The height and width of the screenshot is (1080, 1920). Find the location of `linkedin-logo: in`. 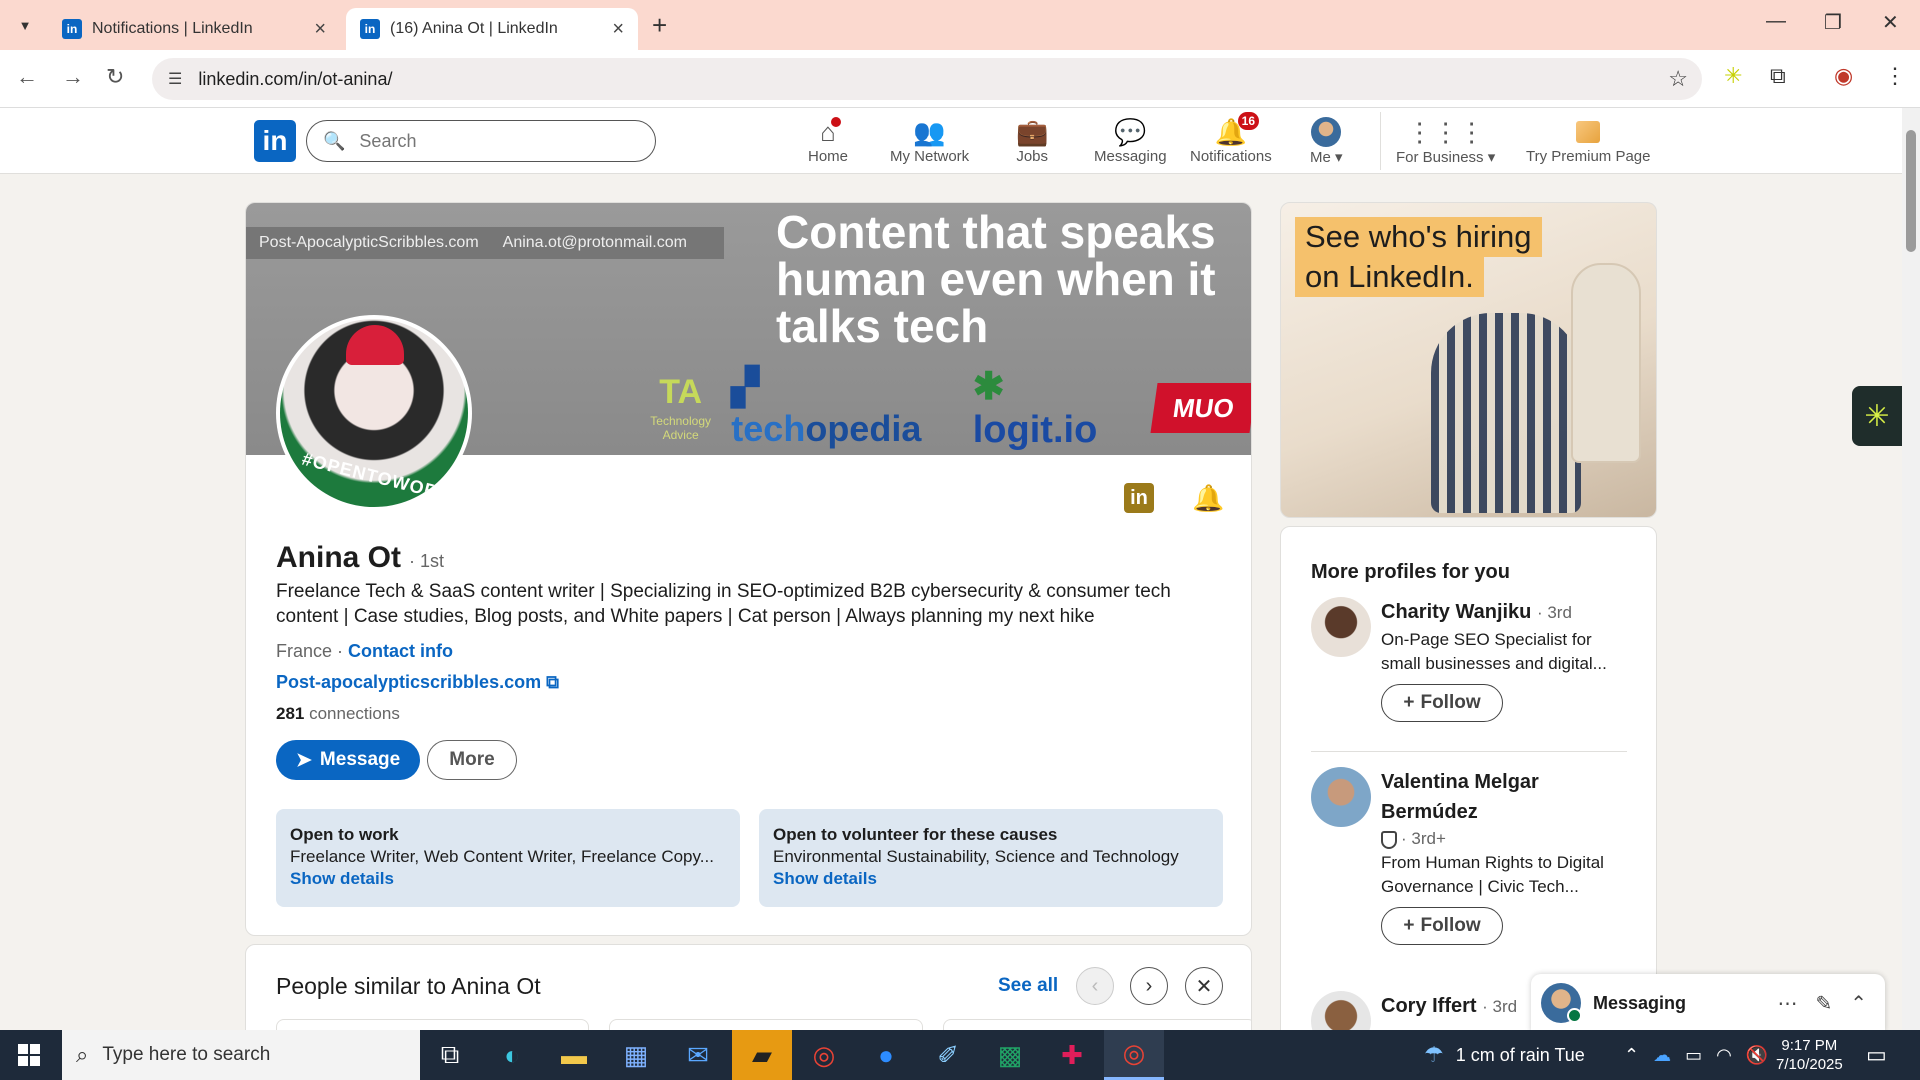

linkedin-logo: in is located at coordinates (275, 141).